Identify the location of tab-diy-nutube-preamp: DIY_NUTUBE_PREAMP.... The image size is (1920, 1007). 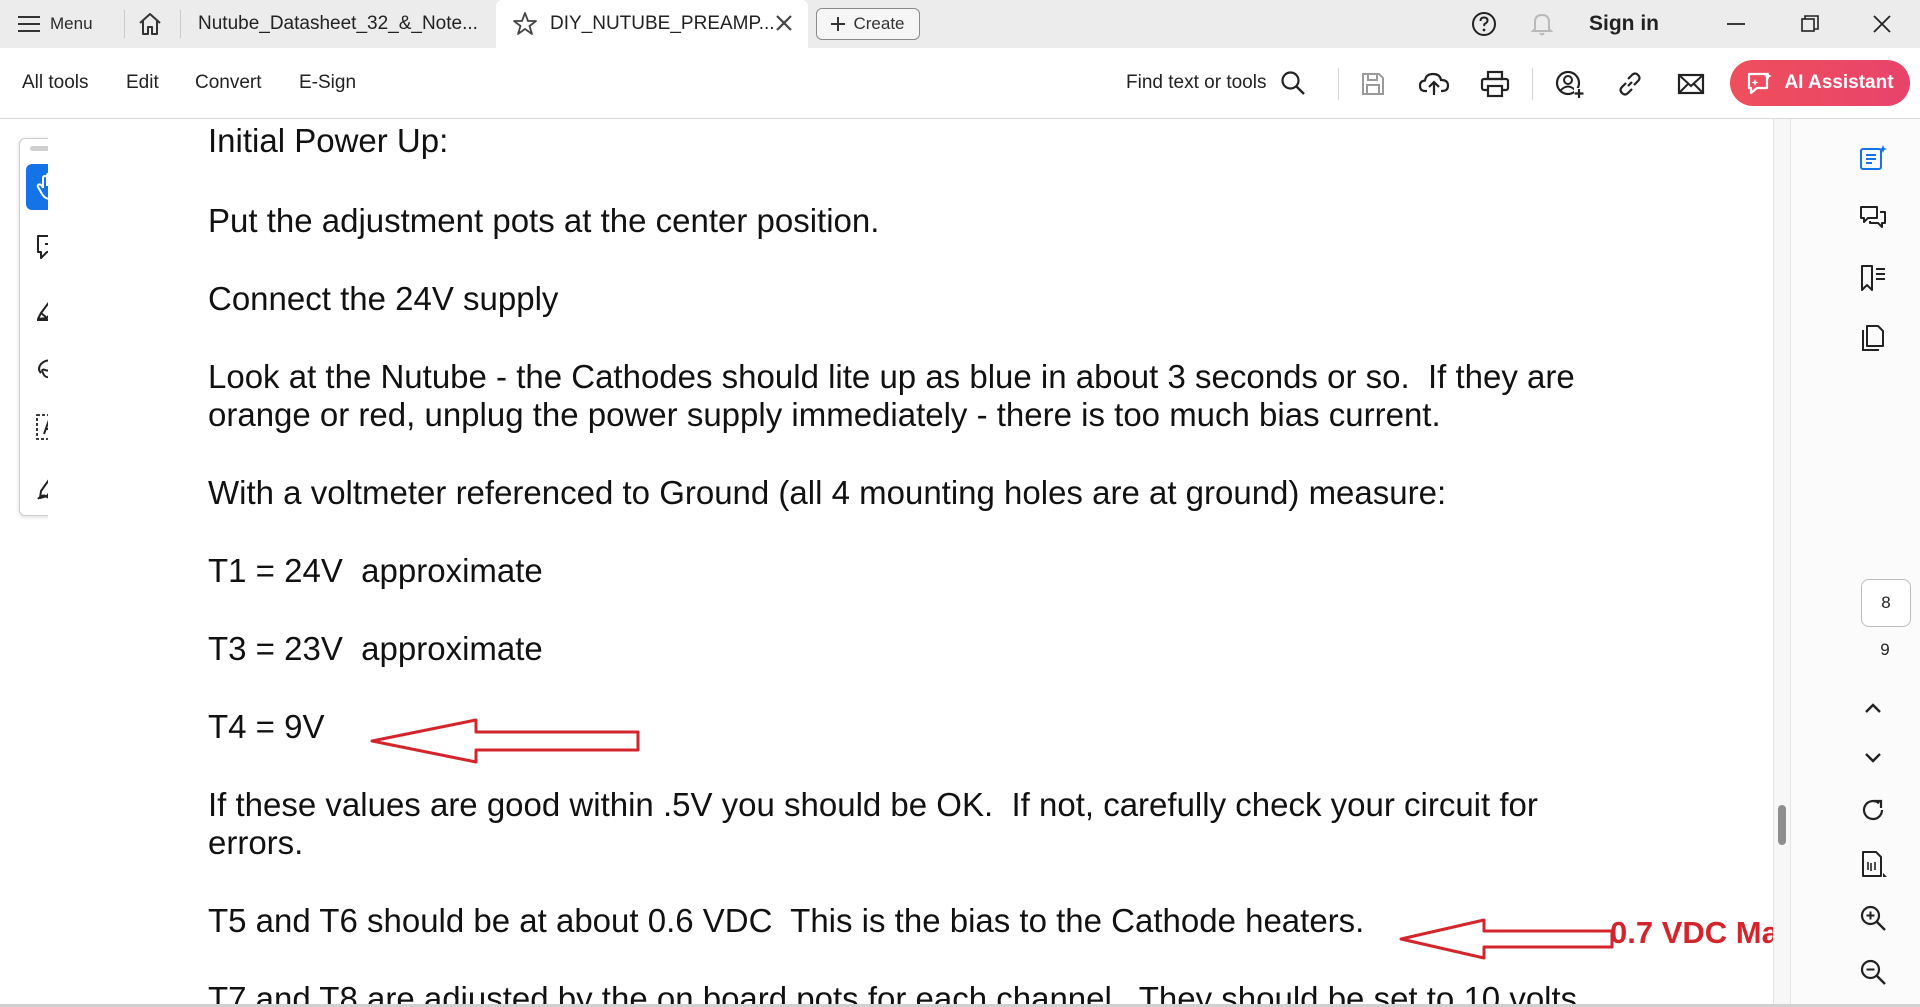
(652, 24).